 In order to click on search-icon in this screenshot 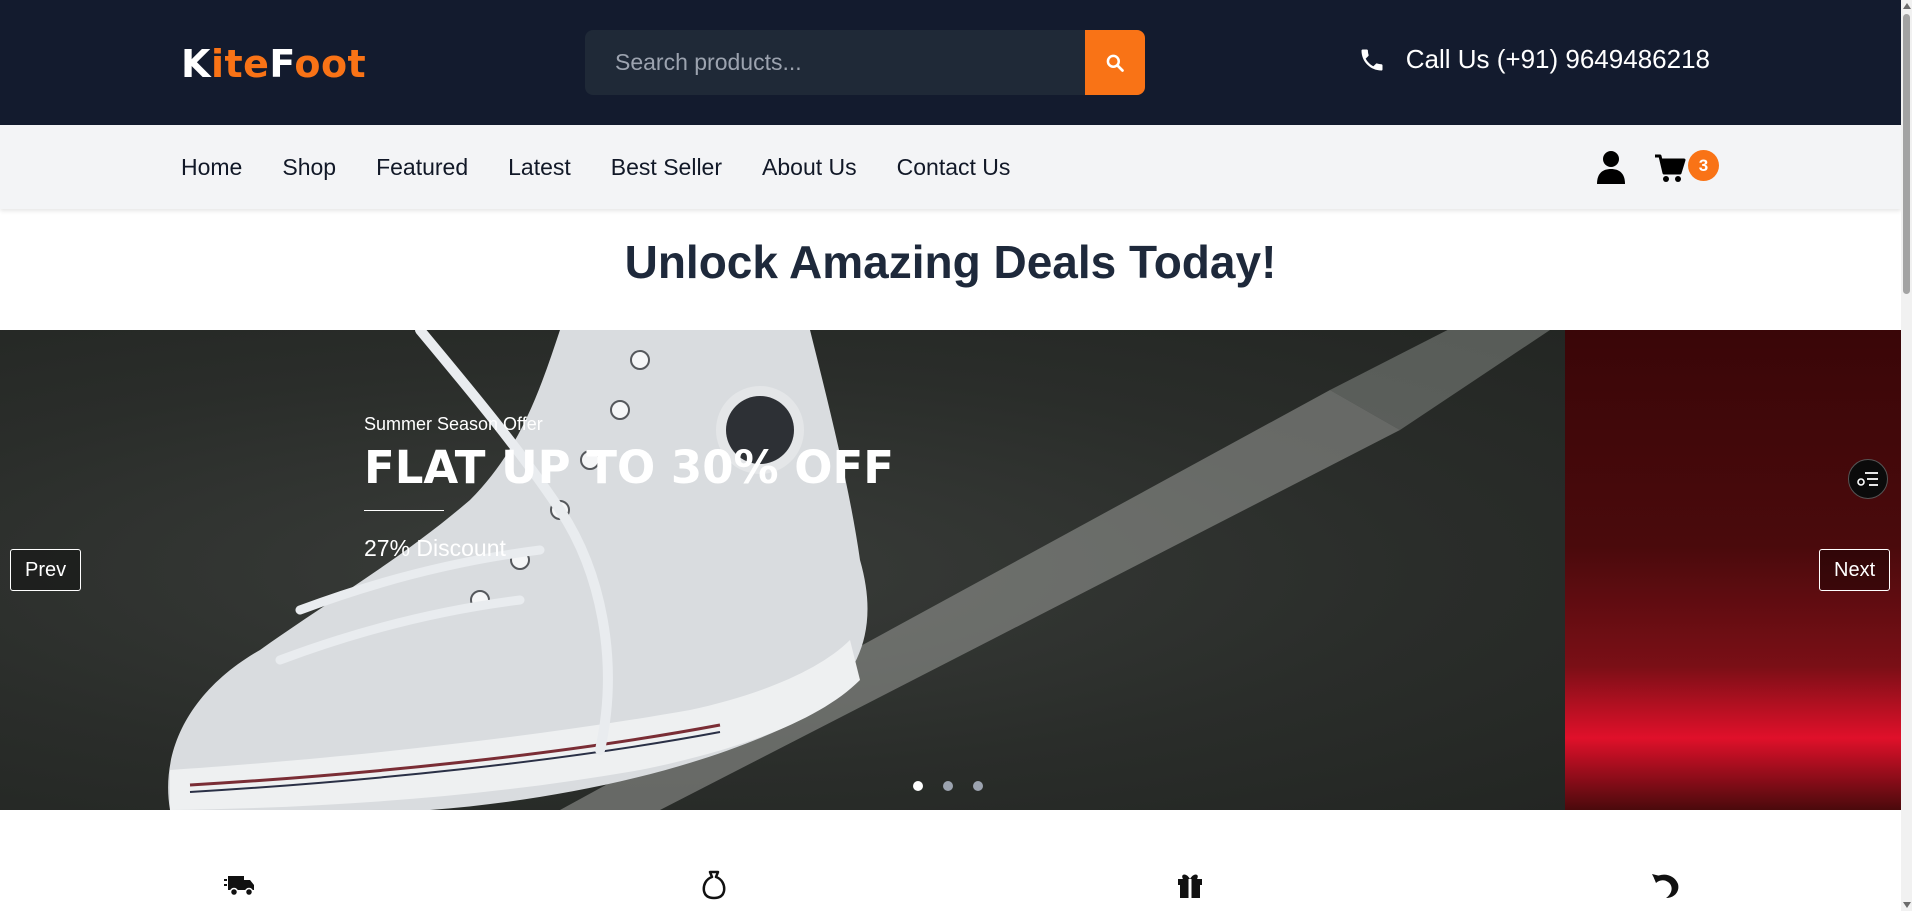, I will do `click(1115, 63)`.